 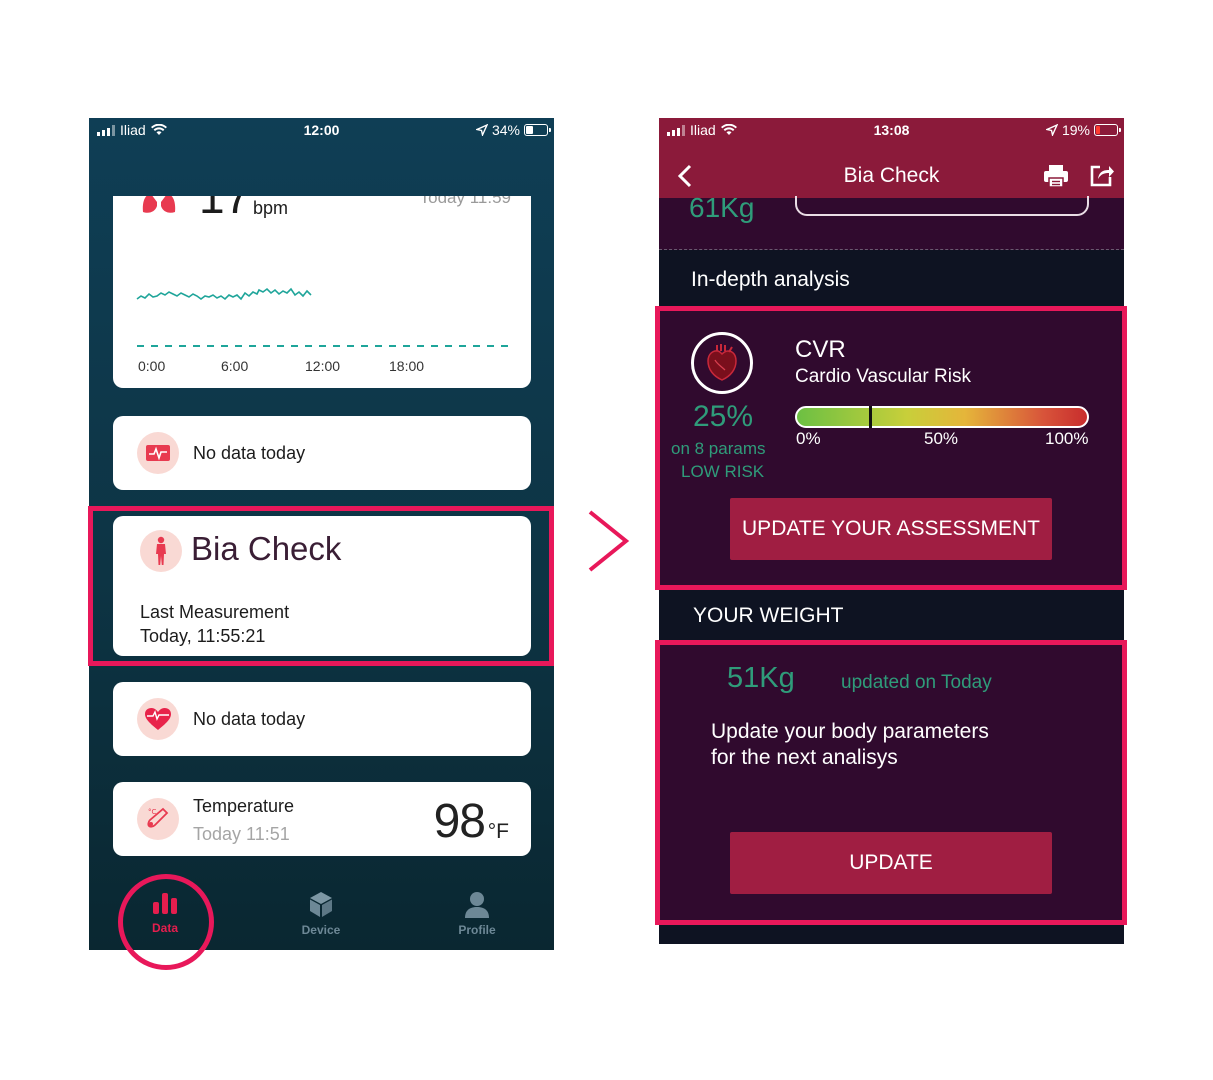 I want to click on weight-section-title: YOUR WEIGHT, so click(x=768, y=615).